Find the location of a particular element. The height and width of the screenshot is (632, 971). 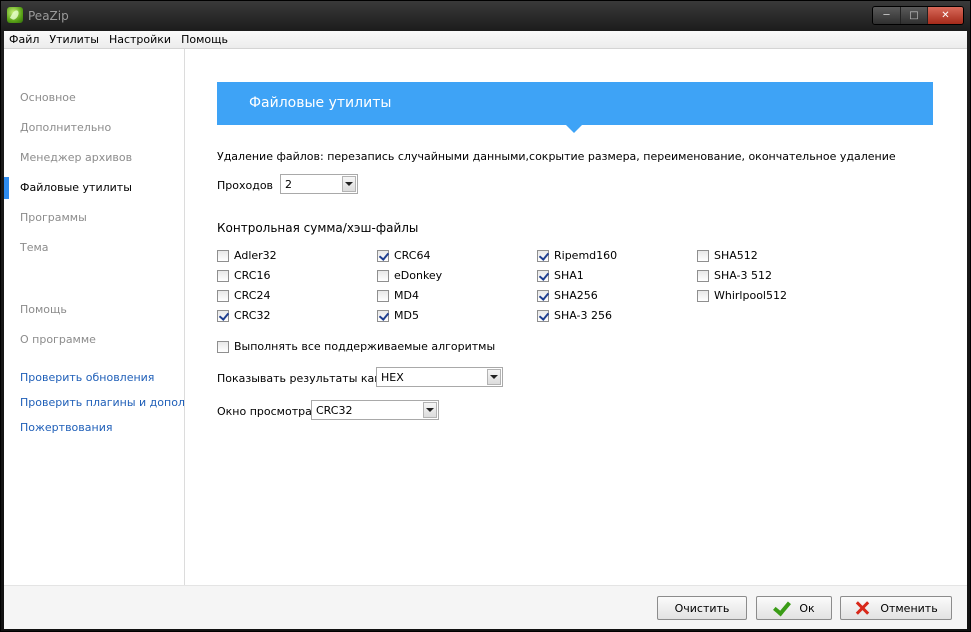

menu-help: Помощь is located at coordinates (204, 39).